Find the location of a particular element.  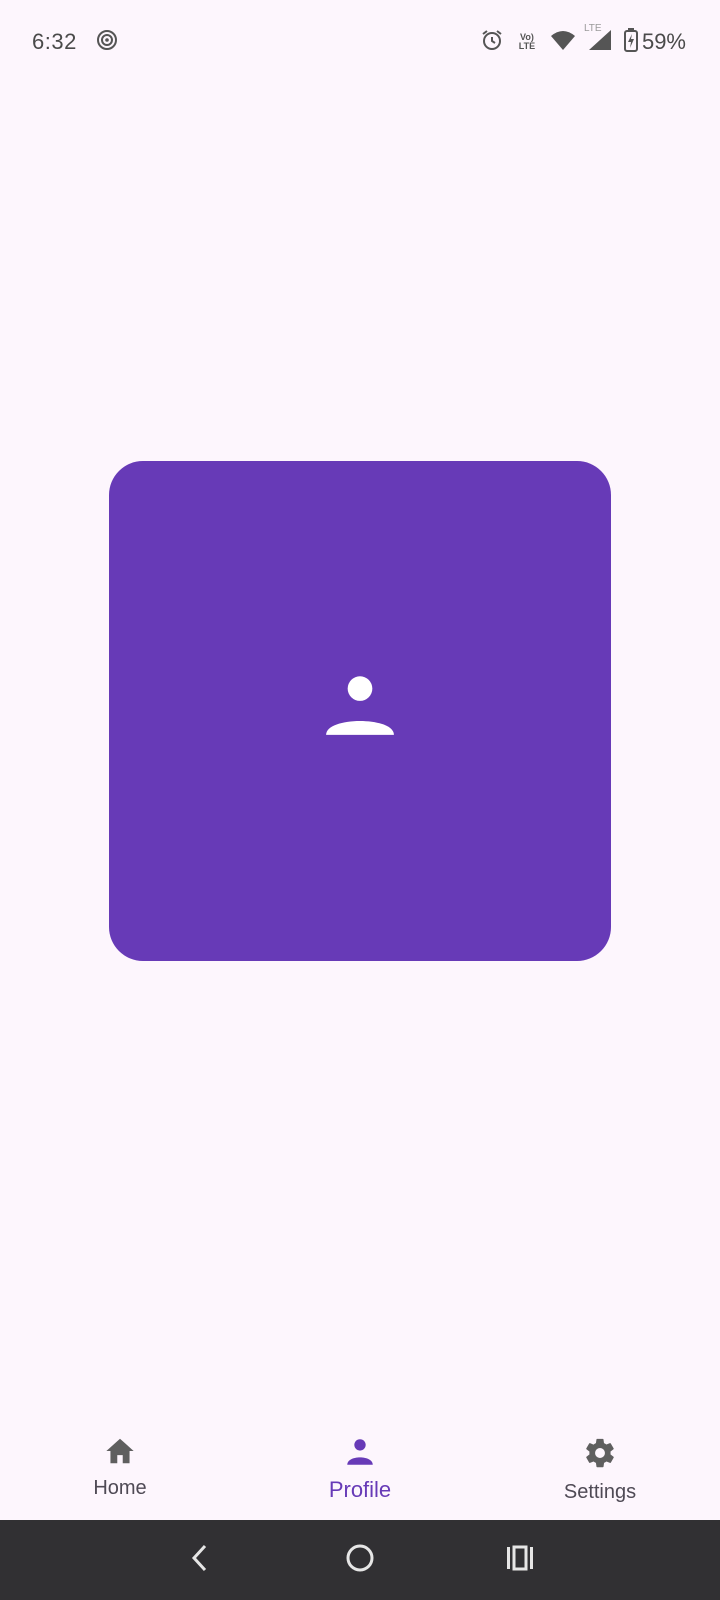

status-time: 6:32 is located at coordinates (54, 41).